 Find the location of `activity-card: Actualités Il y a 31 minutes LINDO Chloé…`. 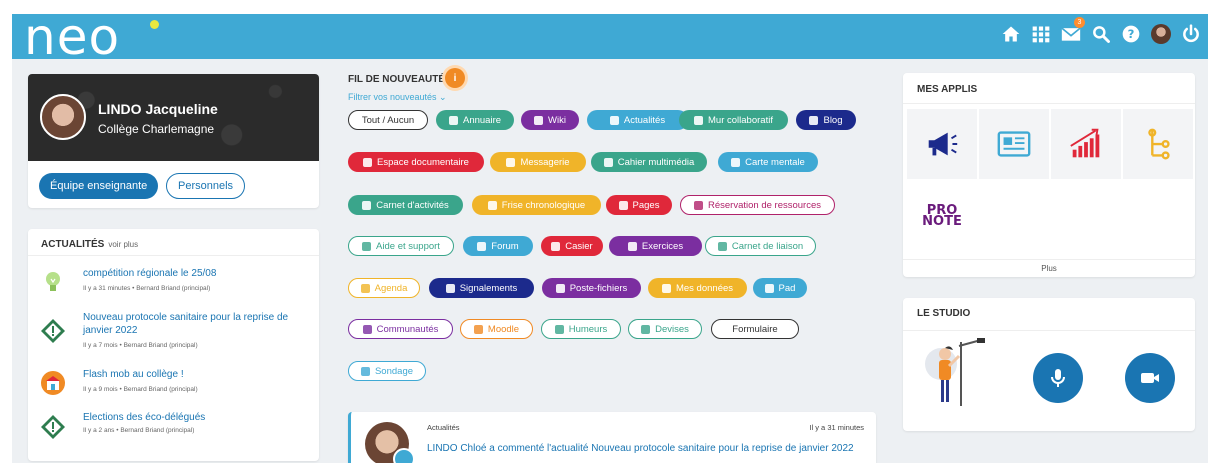

activity-card: Actualités Il y a 31 minutes LINDO Chloé… is located at coordinates (612, 437).